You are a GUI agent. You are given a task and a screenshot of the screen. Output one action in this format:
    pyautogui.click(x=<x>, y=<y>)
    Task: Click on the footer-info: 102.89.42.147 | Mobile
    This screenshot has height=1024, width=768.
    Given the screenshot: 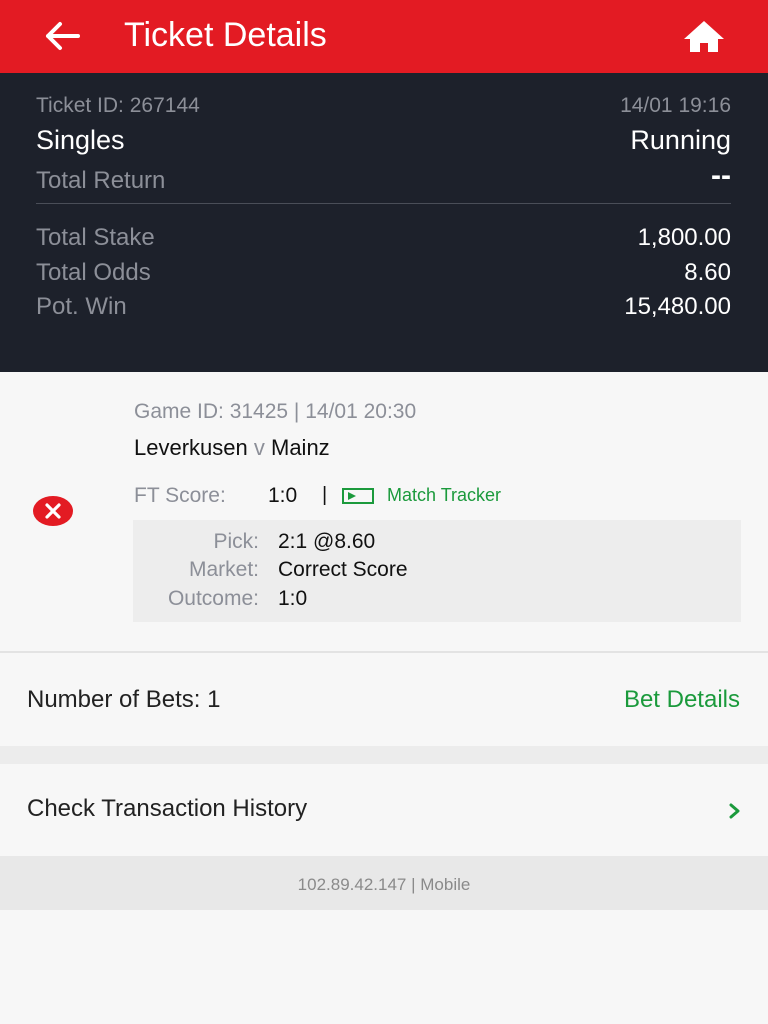 What is the action you would take?
    pyautogui.click(x=384, y=884)
    